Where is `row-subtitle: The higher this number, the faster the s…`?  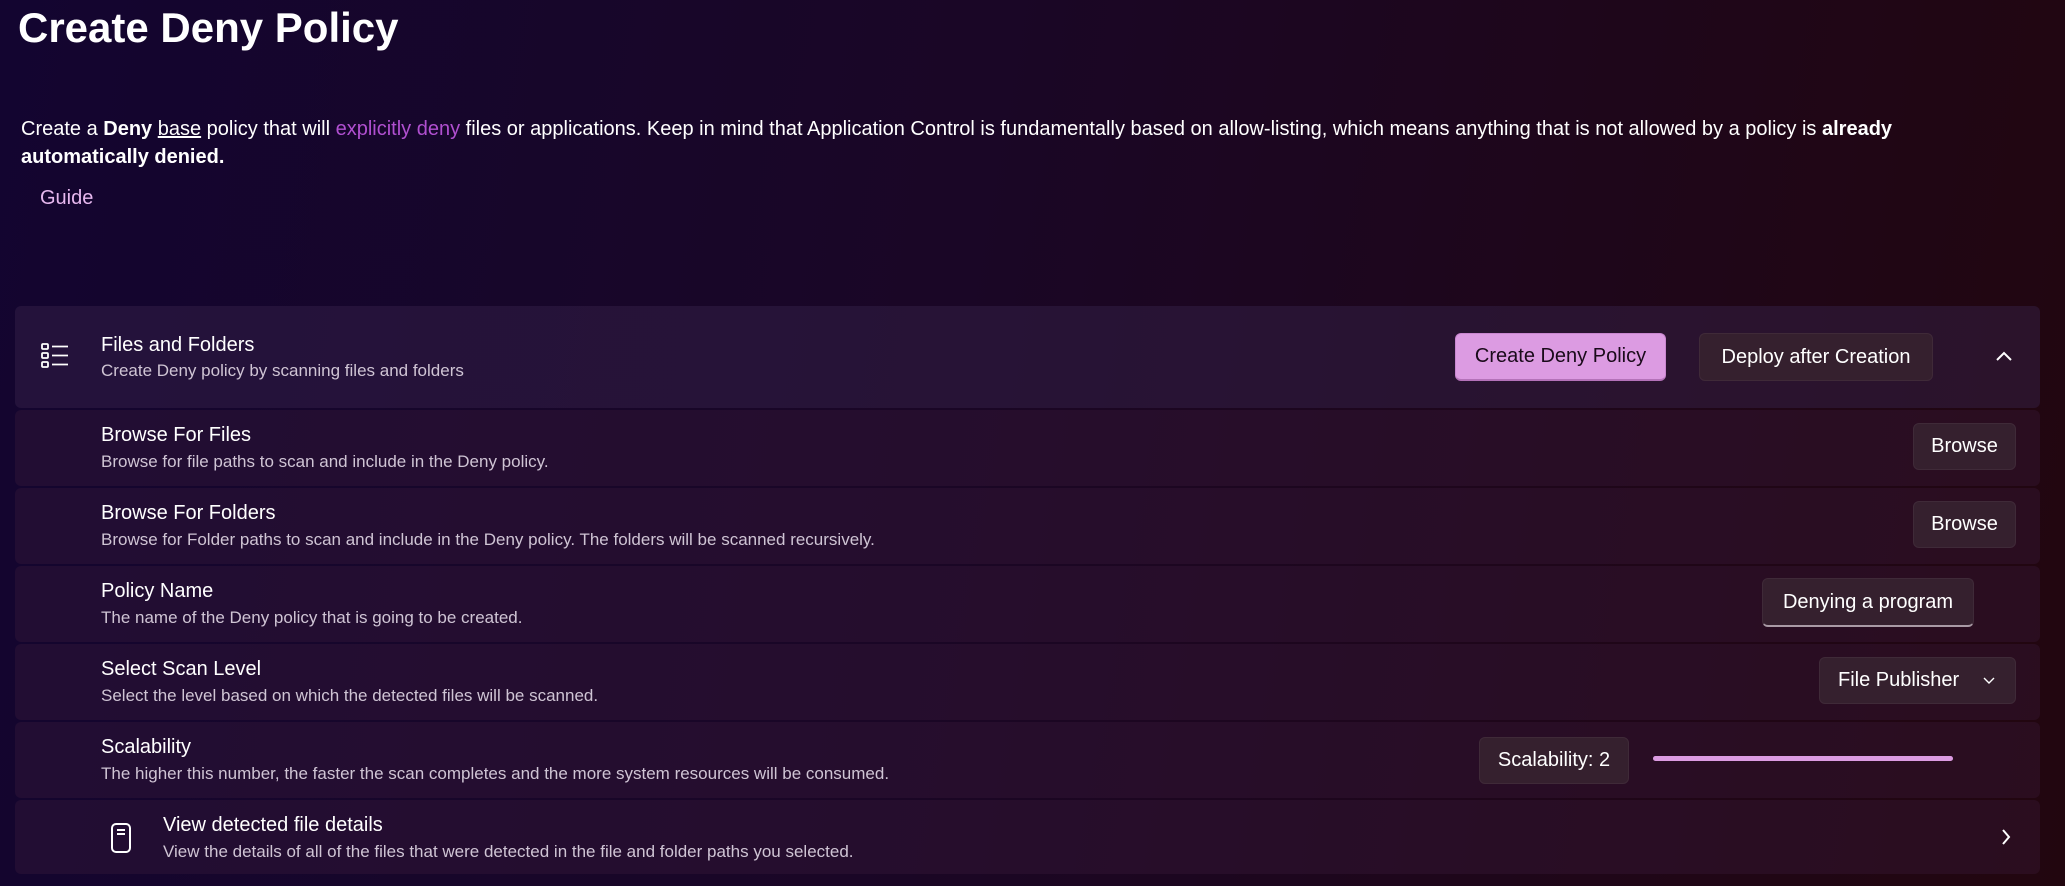 row-subtitle: The higher this number, the faster the s… is located at coordinates (495, 773).